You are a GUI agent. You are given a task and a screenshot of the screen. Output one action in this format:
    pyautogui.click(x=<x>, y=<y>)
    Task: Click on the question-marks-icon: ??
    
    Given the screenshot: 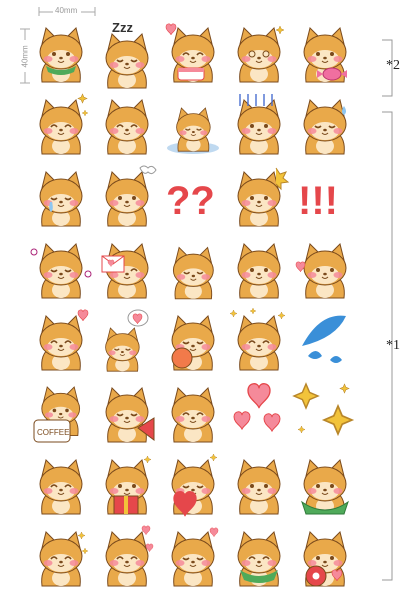 What is the action you would take?
    pyautogui.click(x=190, y=201)
    